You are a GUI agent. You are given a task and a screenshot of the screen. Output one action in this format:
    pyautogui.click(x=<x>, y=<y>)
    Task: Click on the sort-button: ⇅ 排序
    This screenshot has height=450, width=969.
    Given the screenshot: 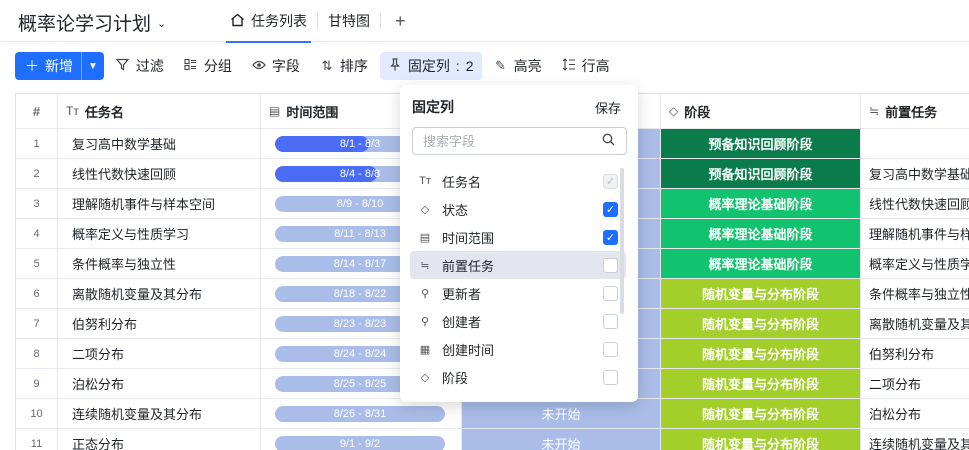 What is the action you would take?
    pyautogui.click(x=344, y=66)
    